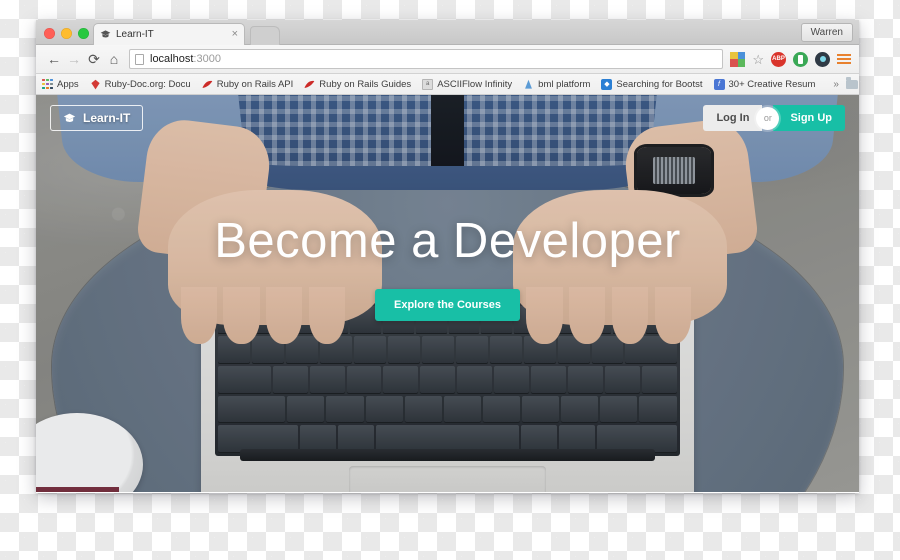 This screenshot has height=560, width=900. I want to click on site-navbar: Learn-IT Log In or Sign Up, so click(447, 118).